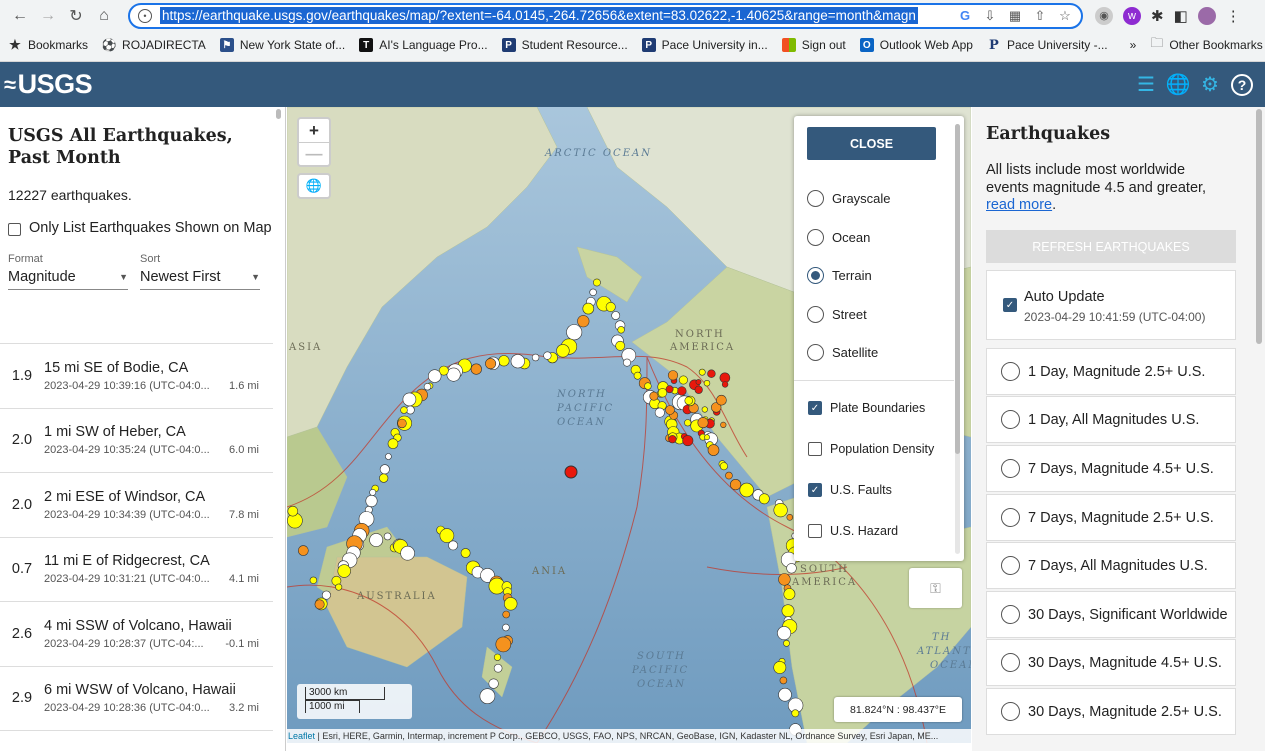 This screenshot has width=1265, height=751. Describe the element at coordinates (1133, 45) in the screenshot. I see `bookmarks-overflow: »` at that location.